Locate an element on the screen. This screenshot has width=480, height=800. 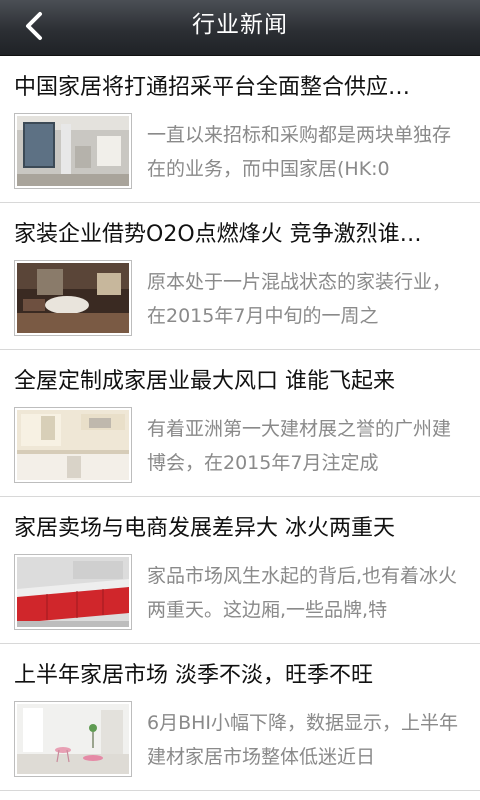
news-summary: 有着亚洲第一大建材展之誉的广州建博会，在2015年7月注定成 is located at coordinates (299, 446).